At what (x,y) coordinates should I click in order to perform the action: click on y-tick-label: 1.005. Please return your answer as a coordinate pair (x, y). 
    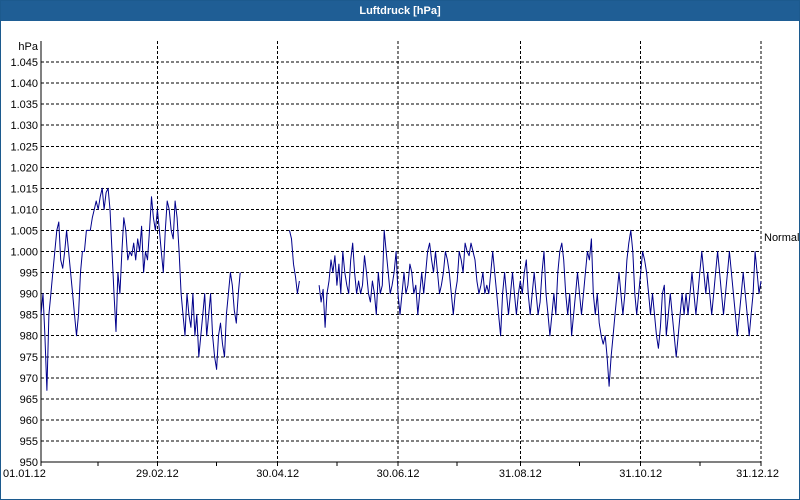
    Looking at the image, I should click on (24, 231).